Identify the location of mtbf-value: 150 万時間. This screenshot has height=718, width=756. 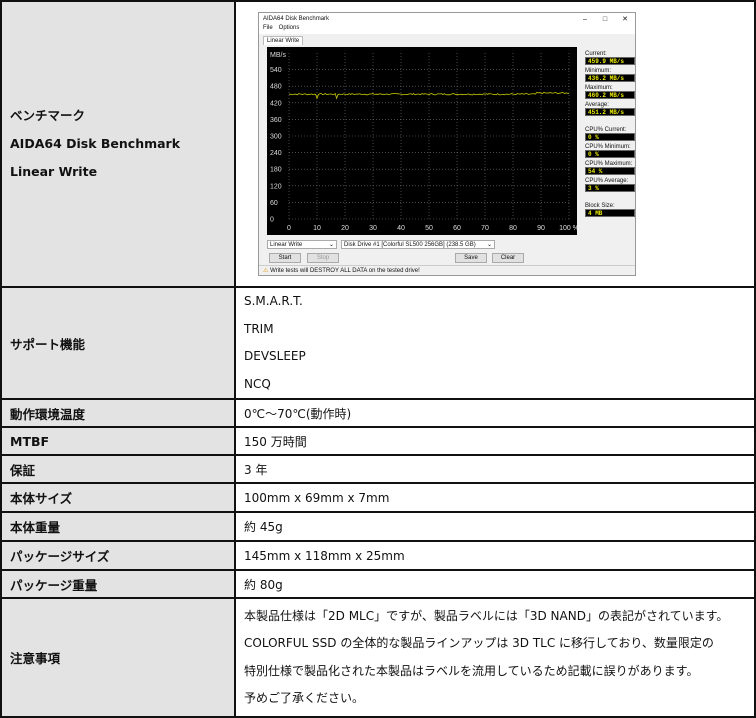
(495, 441).